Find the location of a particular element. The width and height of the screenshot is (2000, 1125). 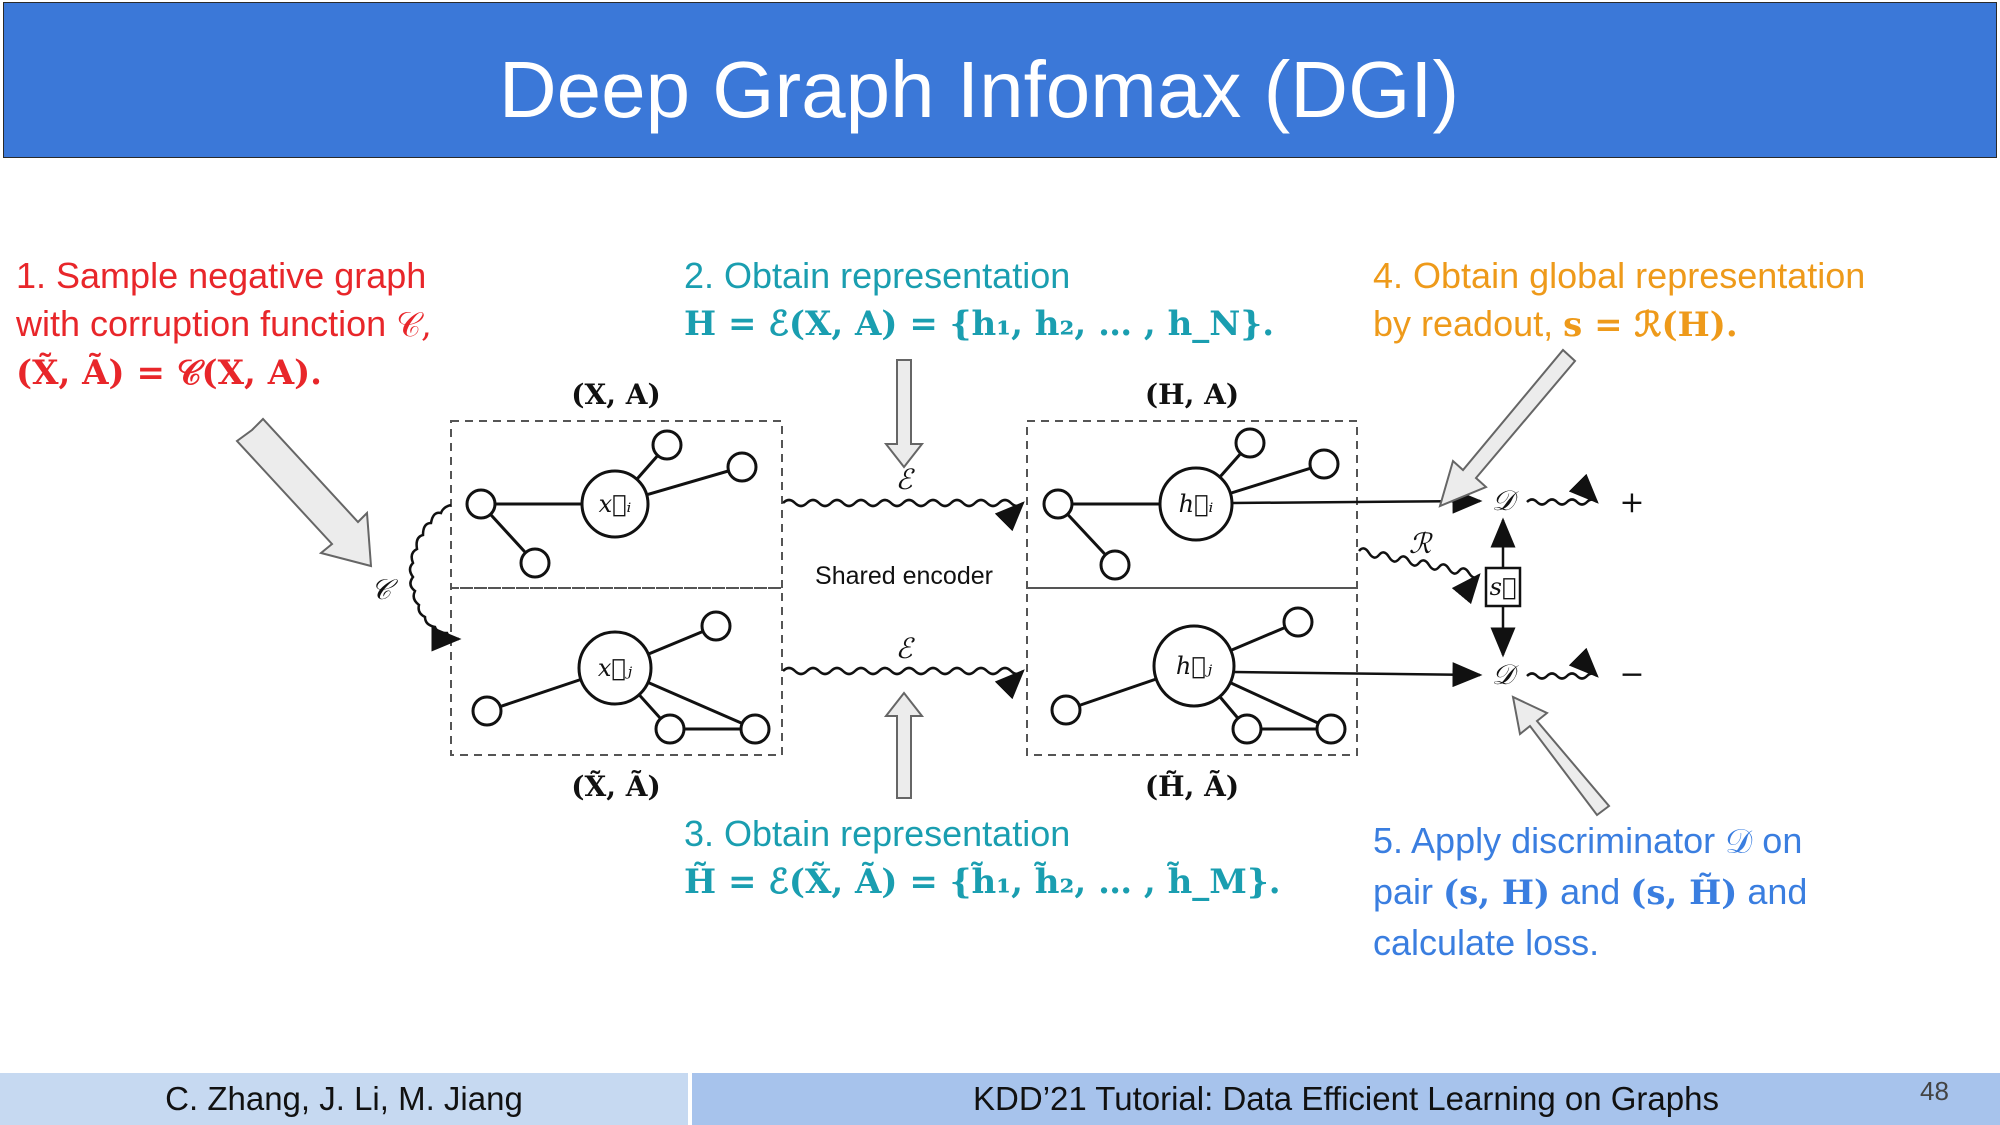

footer-authors: C. Zhang, J. Li, M. Jiang is located at coordinates (344, 1098).